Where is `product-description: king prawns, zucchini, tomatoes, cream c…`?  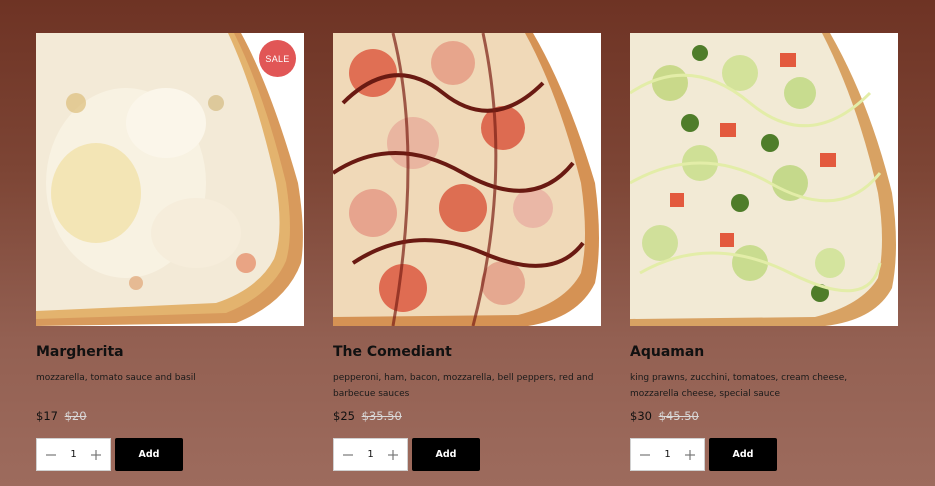
product-description: king prawns, zucchini, tomatoes, cream c… is located at coordinates (739, 386).